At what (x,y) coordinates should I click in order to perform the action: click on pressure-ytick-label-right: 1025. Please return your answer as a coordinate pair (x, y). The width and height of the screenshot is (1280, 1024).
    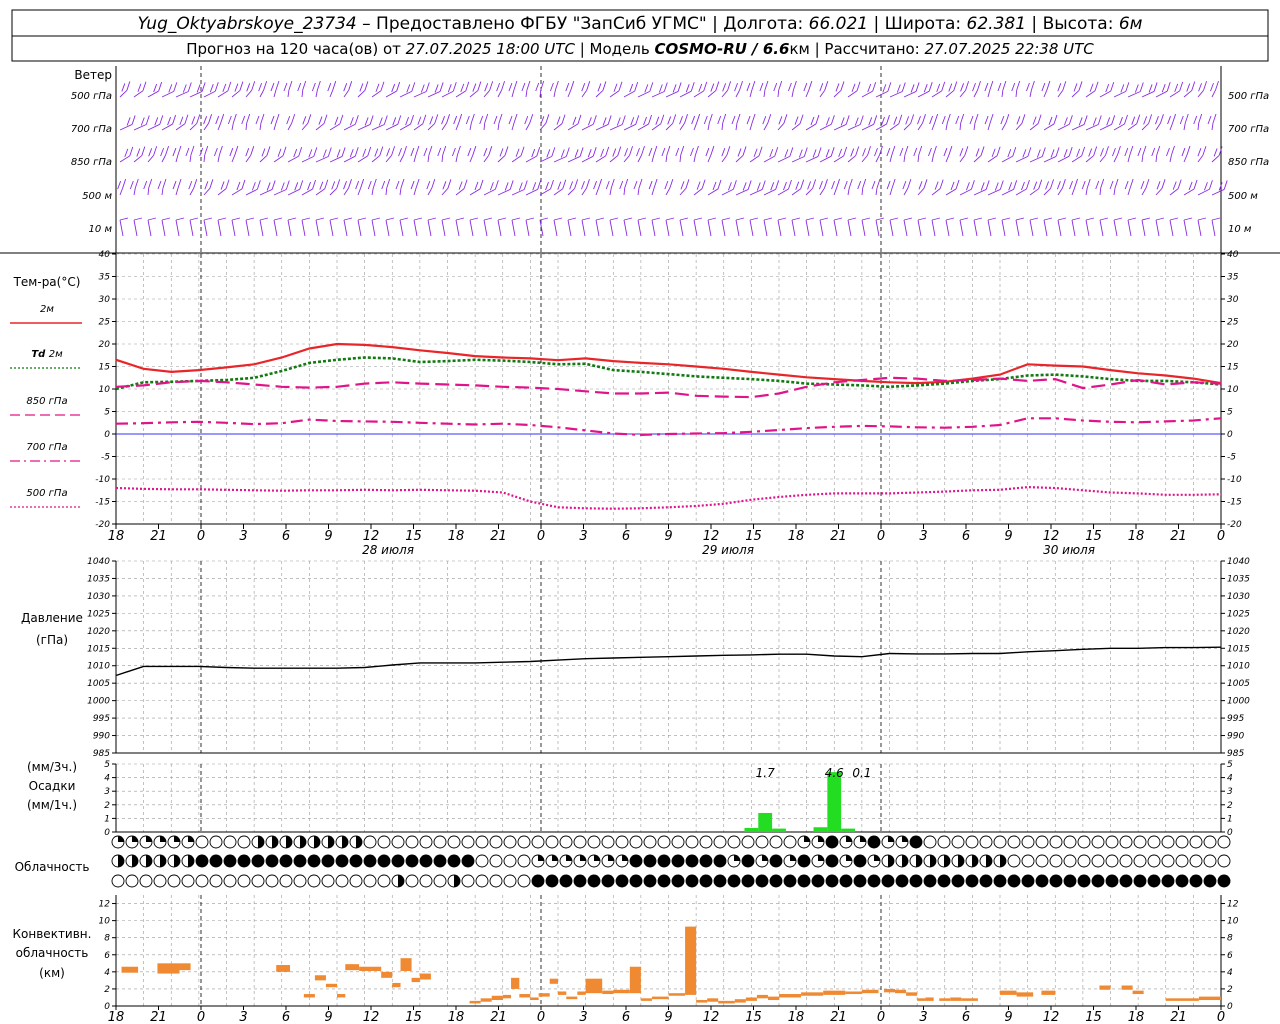
    Looking at the image, I should click on (1238, 614).